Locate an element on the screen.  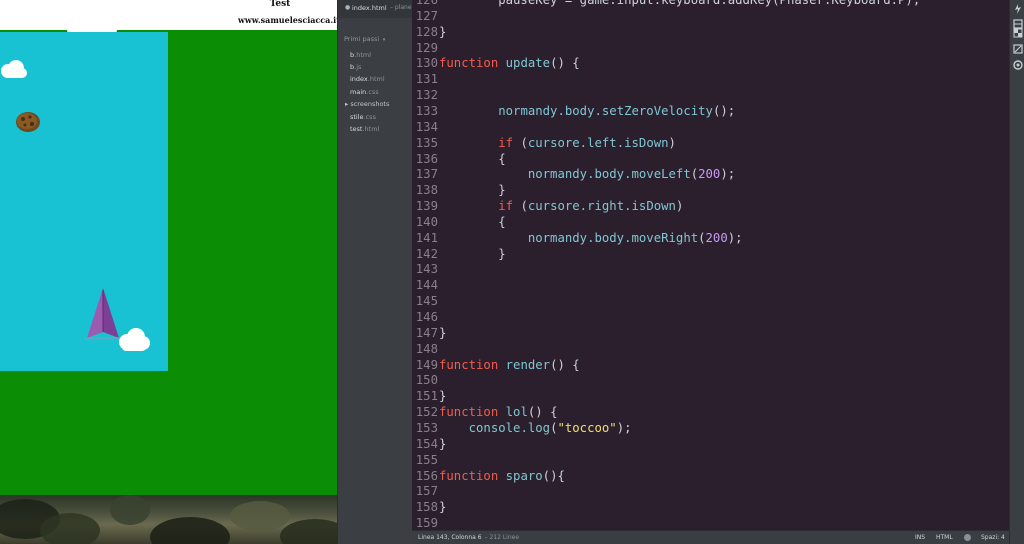
code-line: 128} is located at coordinates (710, 32).